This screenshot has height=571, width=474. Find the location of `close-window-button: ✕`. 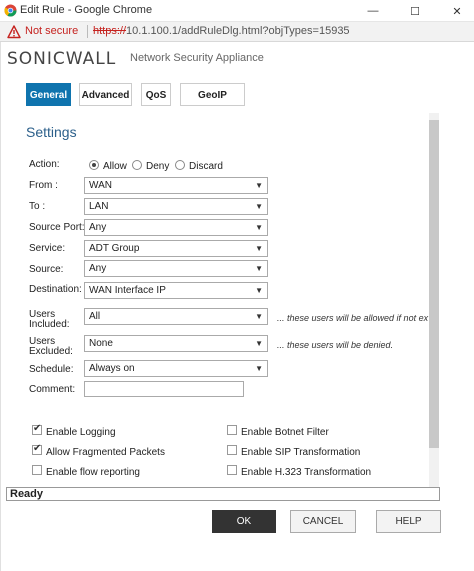

close-window-button: ✕ is located at coordinates (457, 11).